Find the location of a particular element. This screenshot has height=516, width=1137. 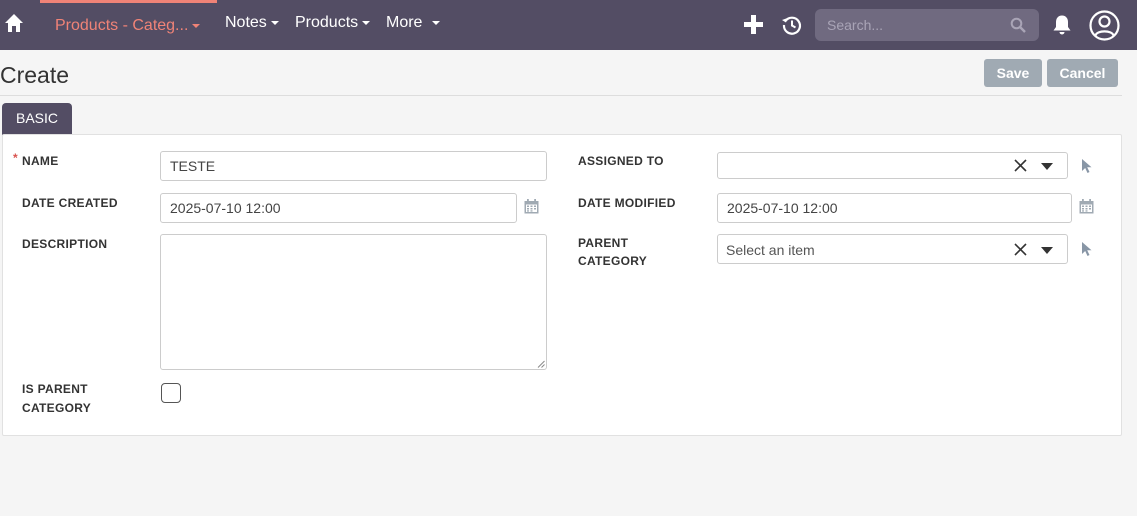

parent-category-select: Select an item is located at coordinates (892, 249).